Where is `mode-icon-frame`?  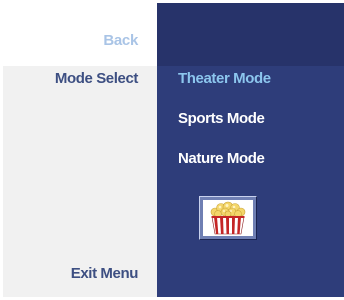
mode-icon-frame is located at coordinates (228, 218).